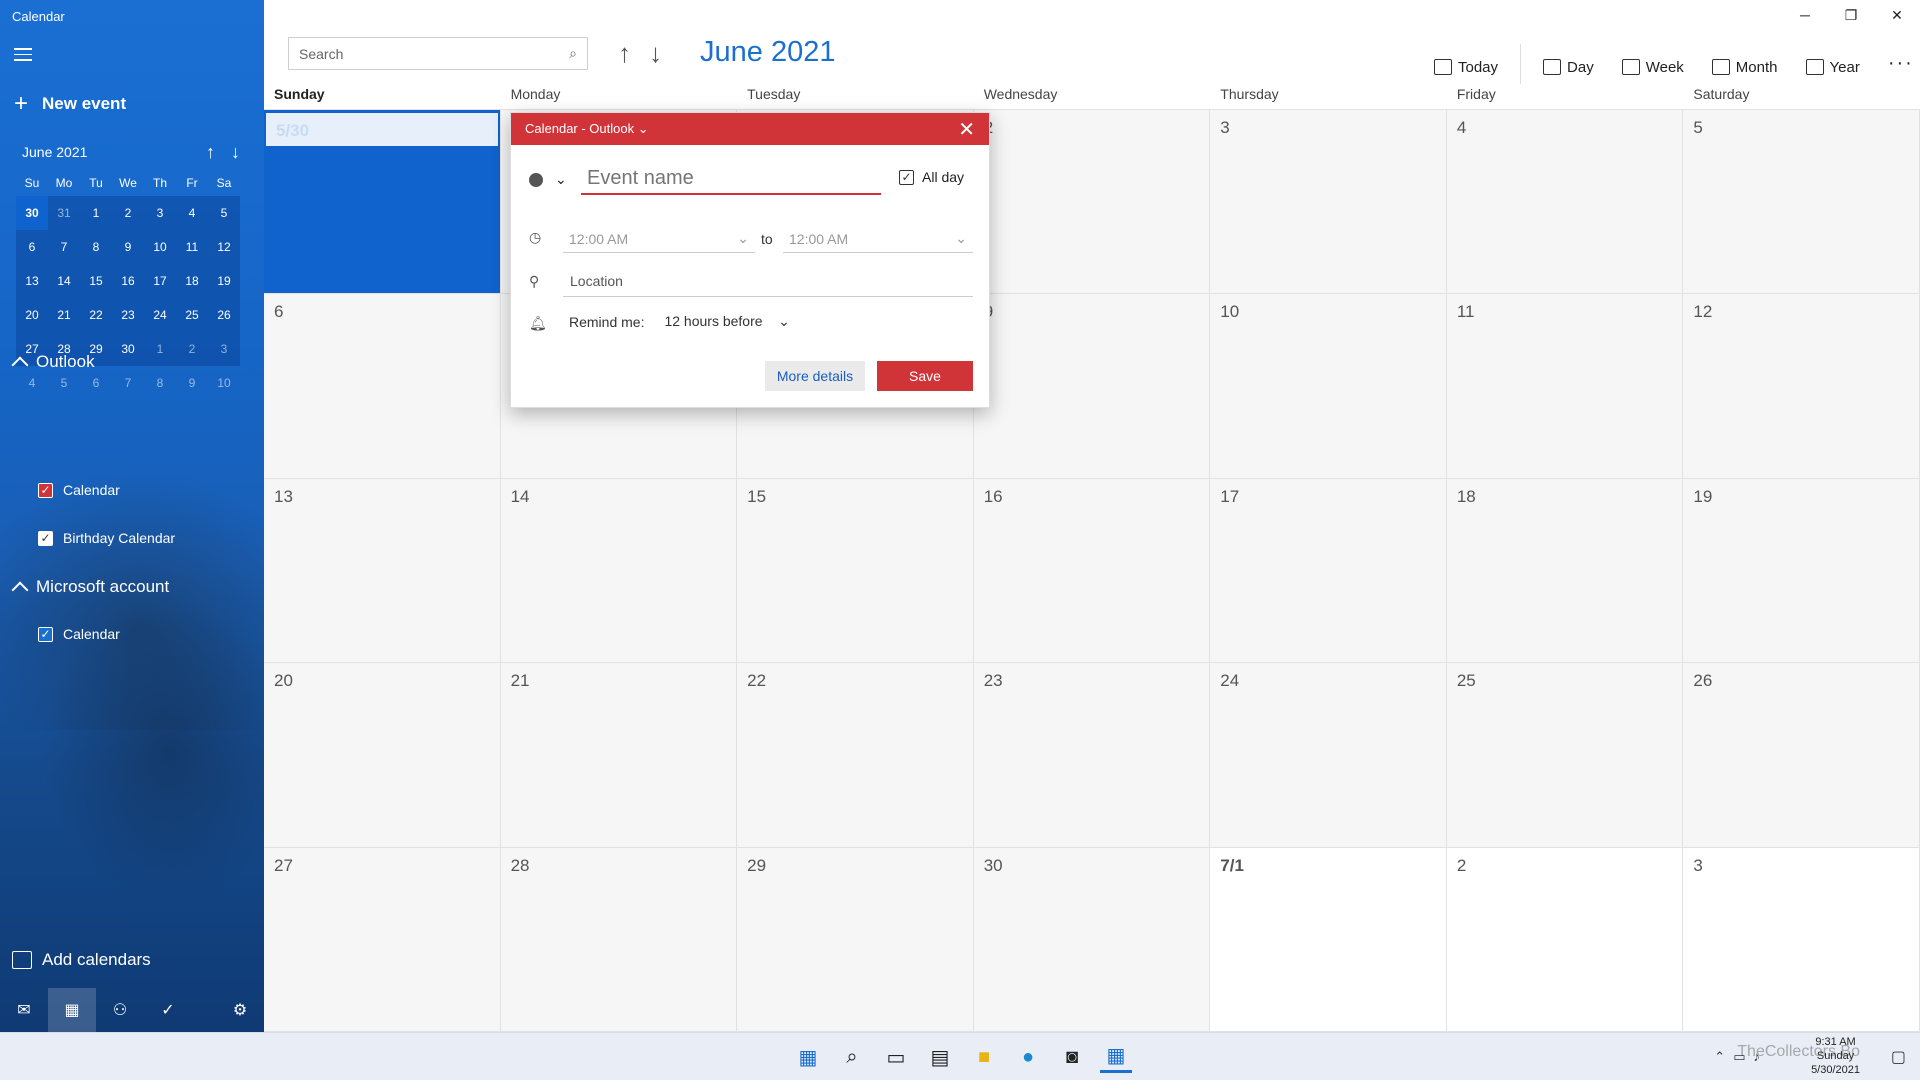 The height and width of the screenshot is (1080, 1920). Describe the element at coordinates (1092, 755) in the screenshot. I see `day-cell: 23` at that location.